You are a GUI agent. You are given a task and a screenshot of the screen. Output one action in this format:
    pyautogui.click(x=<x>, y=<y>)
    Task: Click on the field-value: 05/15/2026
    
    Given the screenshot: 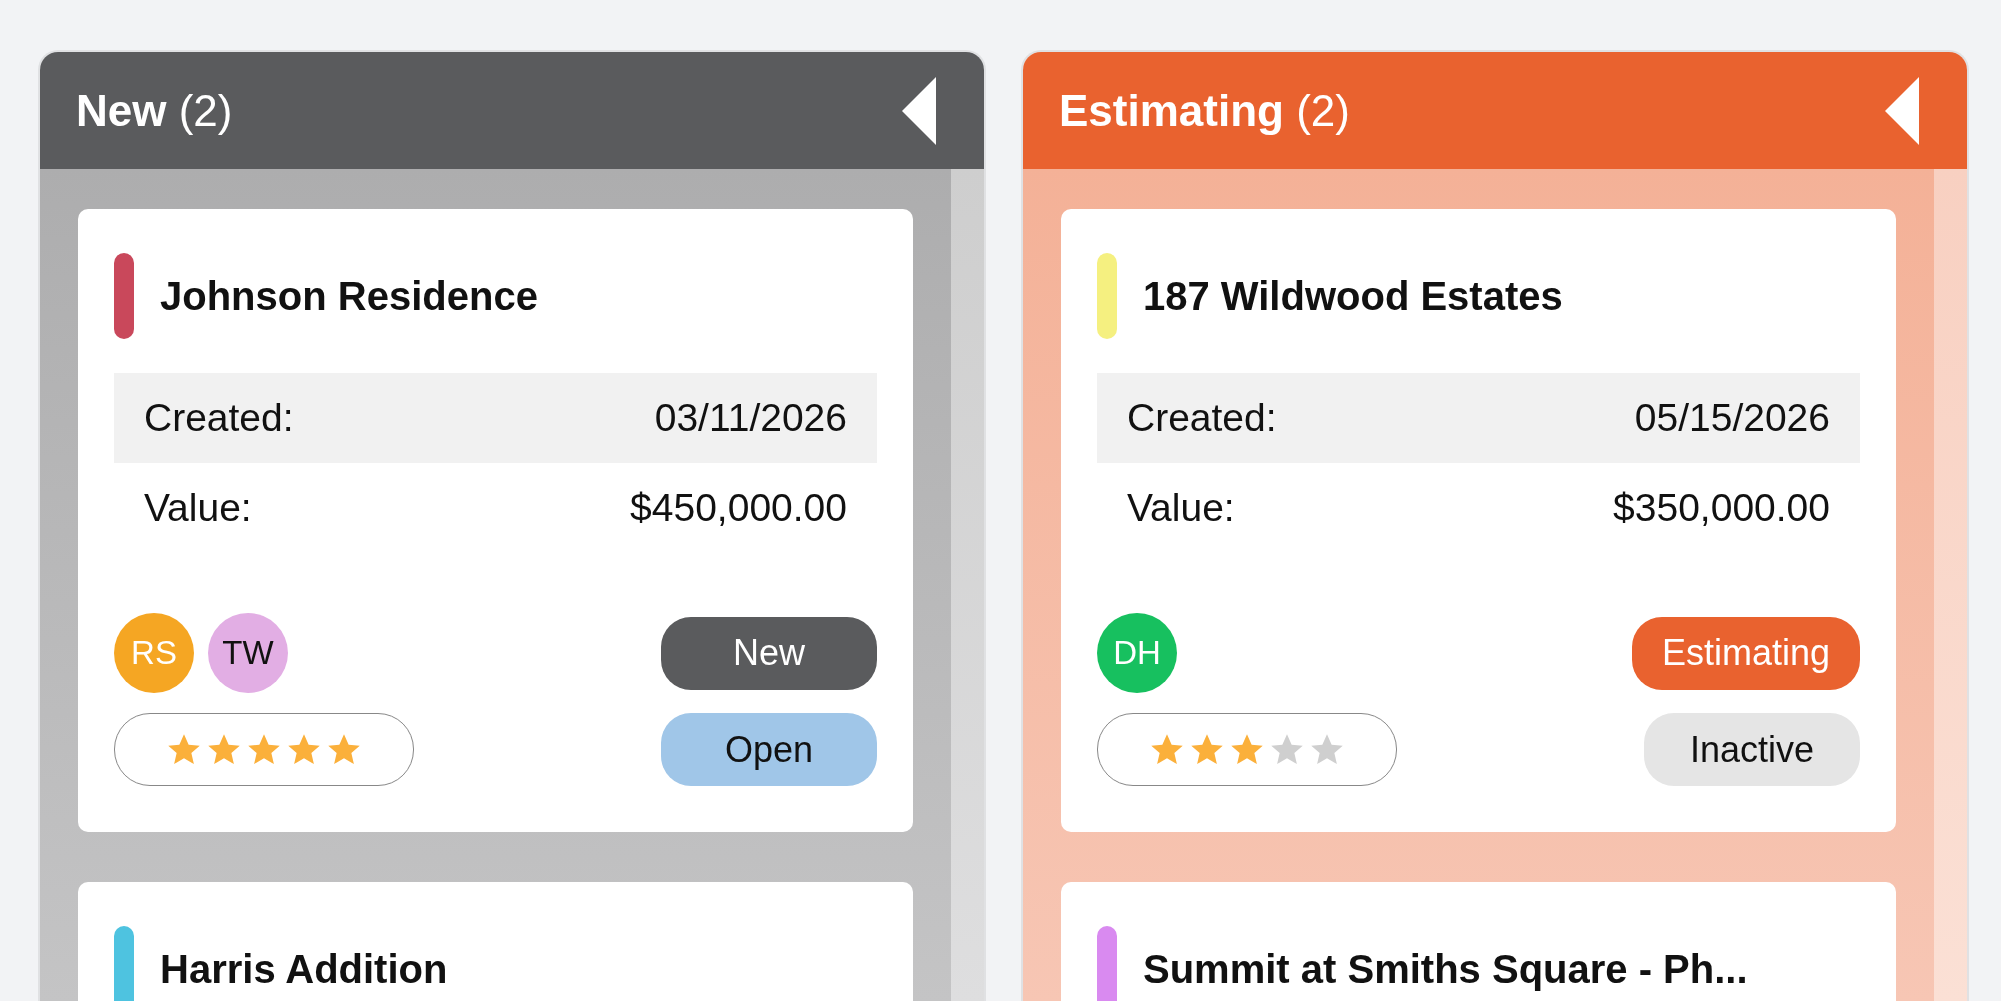 What is the action you would take?
    pyautogui.click(x=1732, y=417)
    